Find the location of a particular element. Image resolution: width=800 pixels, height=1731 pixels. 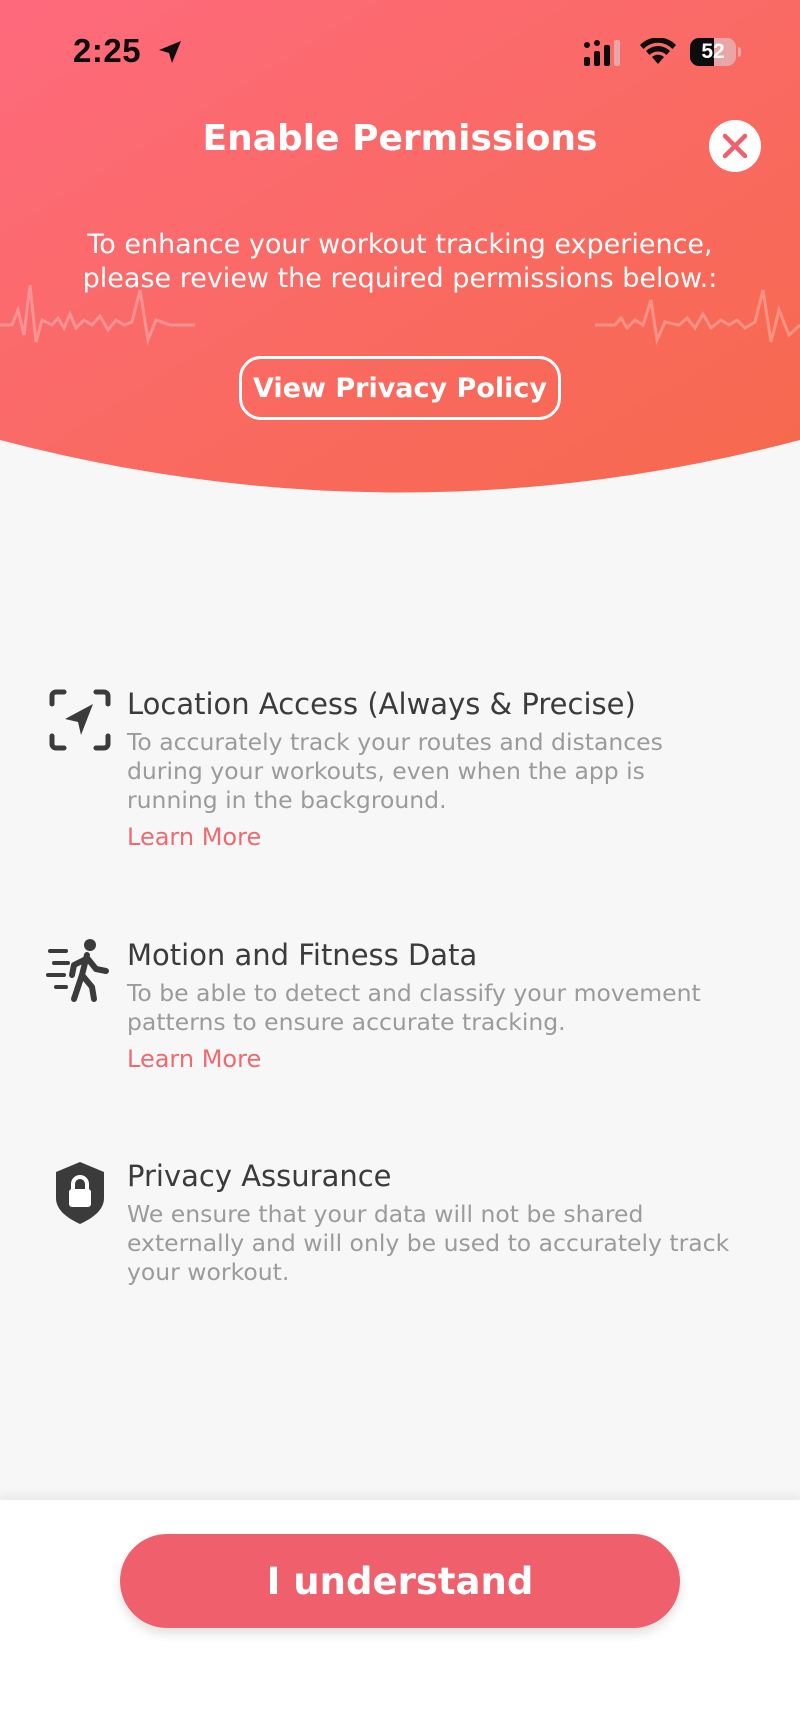

i-understand-button: I understand is located at coordinates (400, 1581).